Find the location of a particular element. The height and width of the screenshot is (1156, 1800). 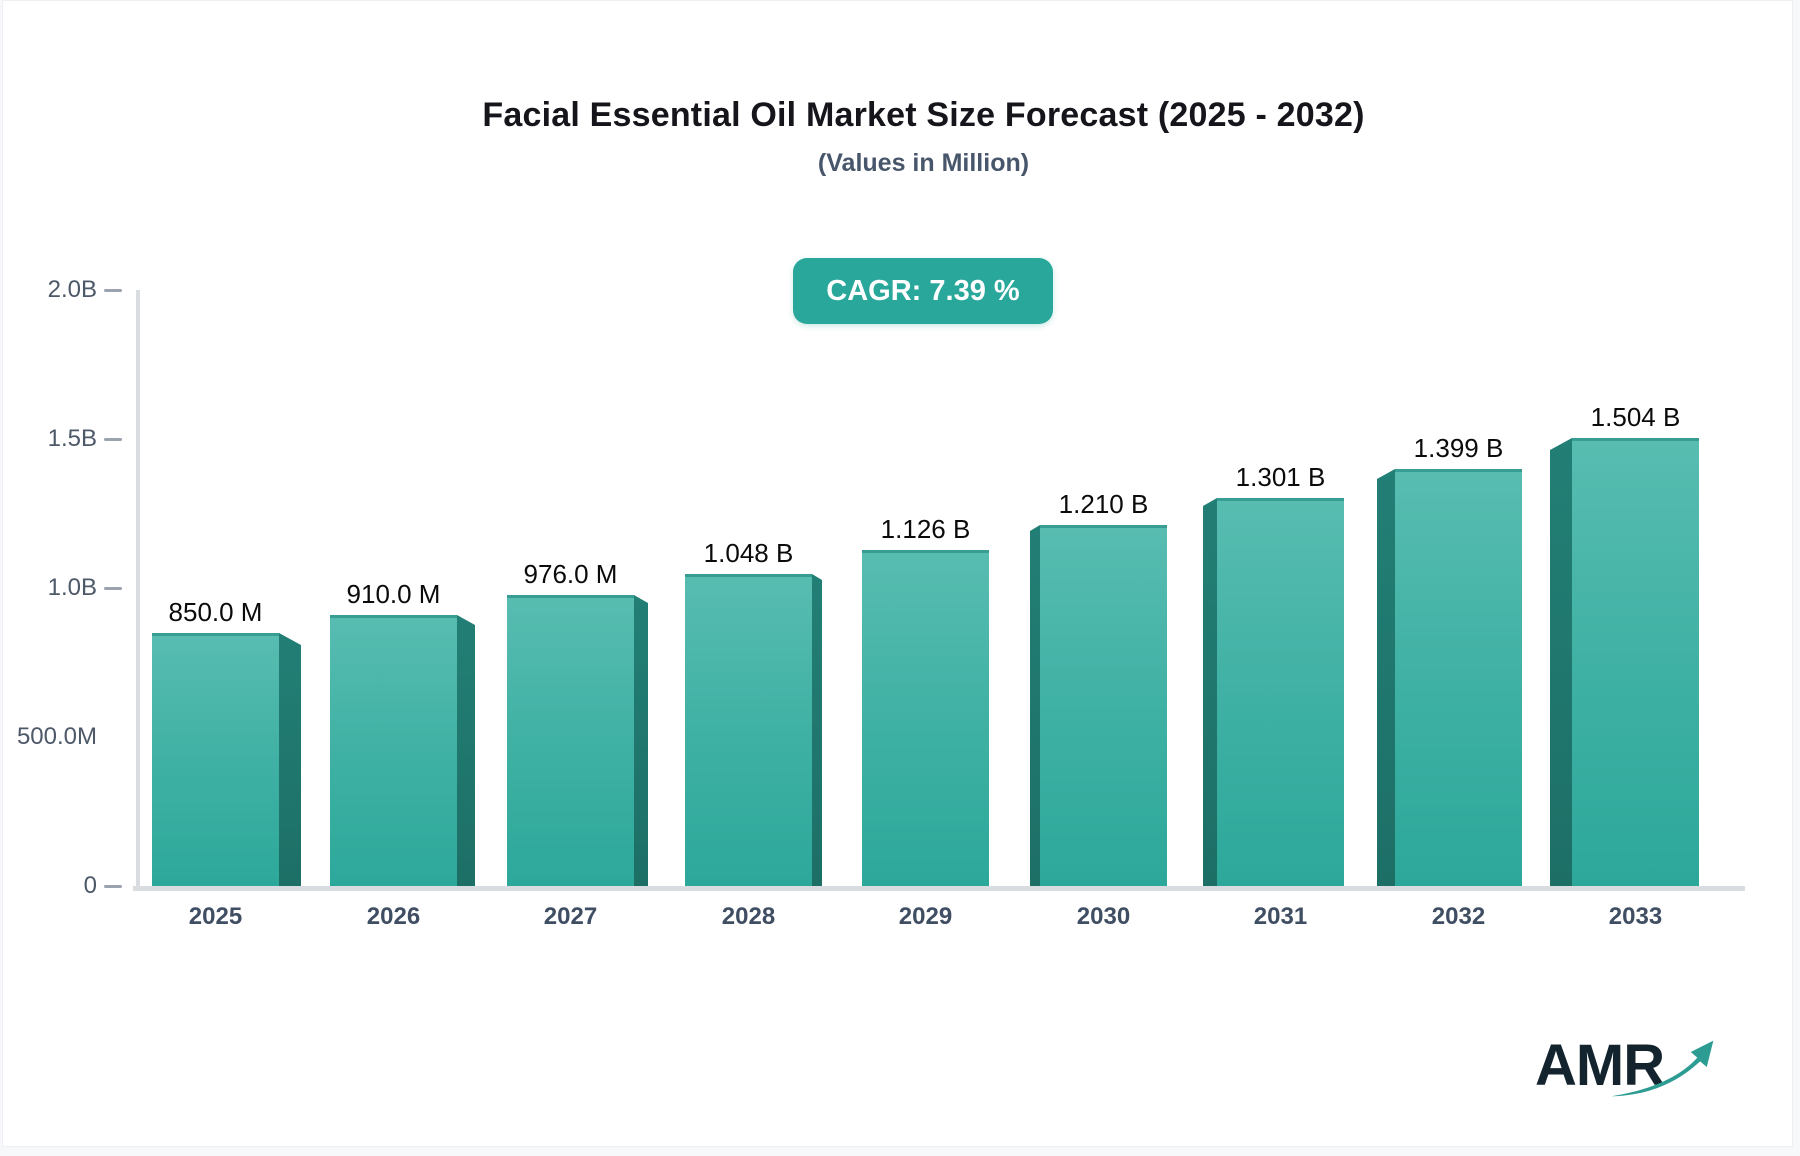

x-axis-line is located at coordinates (939, 888).